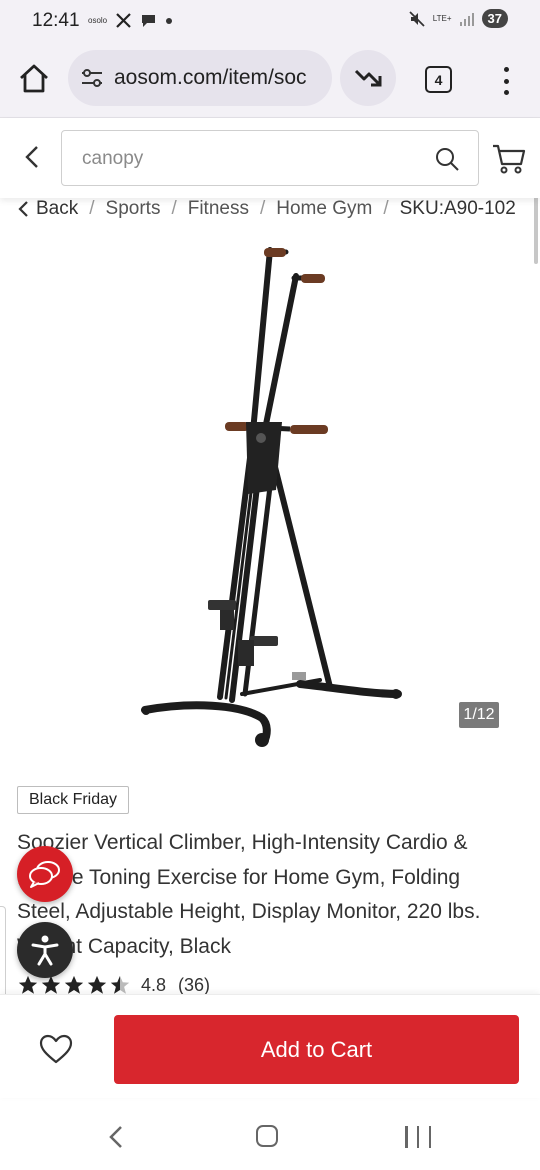 This screenshot has width=540, height=1170. What do you see at coordinates (457, 208) in the screenshot?
I see `breadcrumb-sku: SKU:A90-102` at bounding box center [457, 208].